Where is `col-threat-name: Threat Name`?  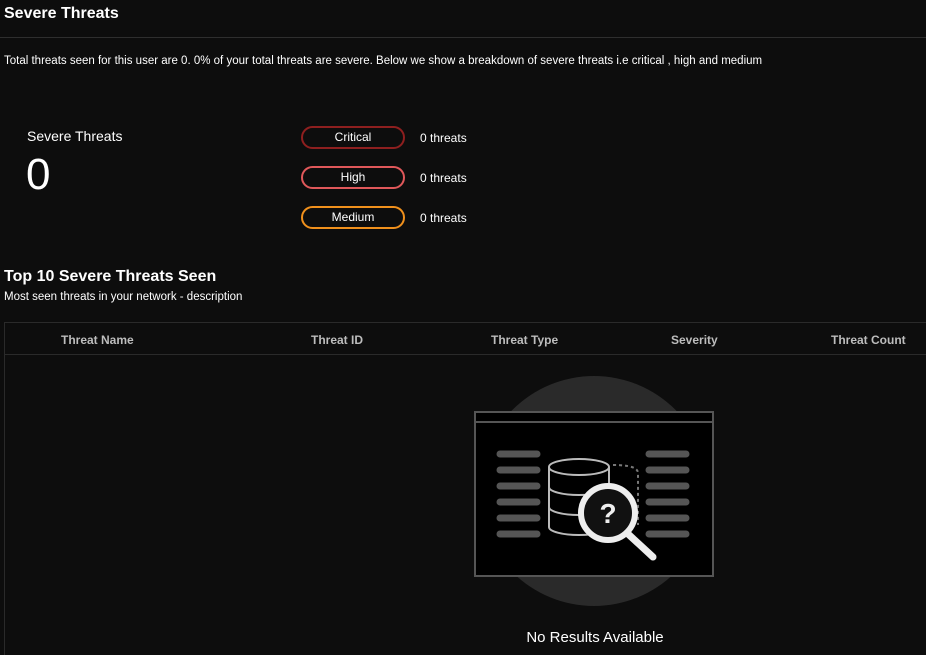 col-threat-name: Threat Name is located at coordinates (97, 340).